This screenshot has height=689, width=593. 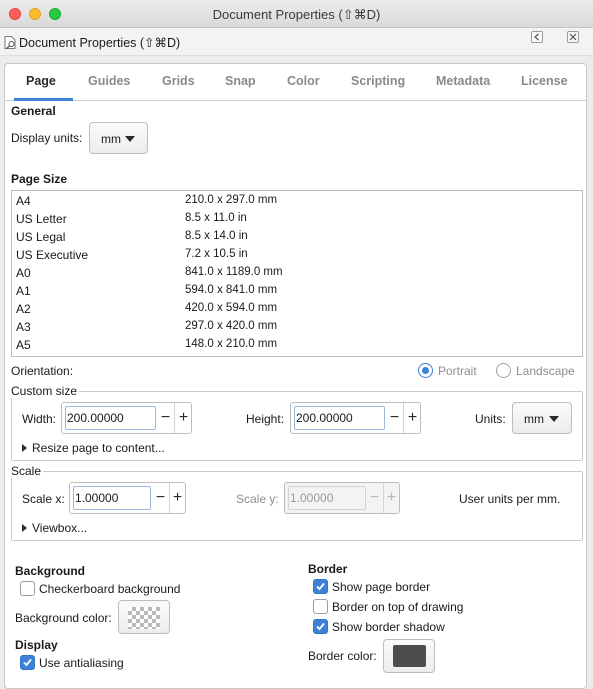 What do you see at coordinates (43, 99) in the screenshot?
I see `active-tab-indicator` at bounding box center [43, 99].